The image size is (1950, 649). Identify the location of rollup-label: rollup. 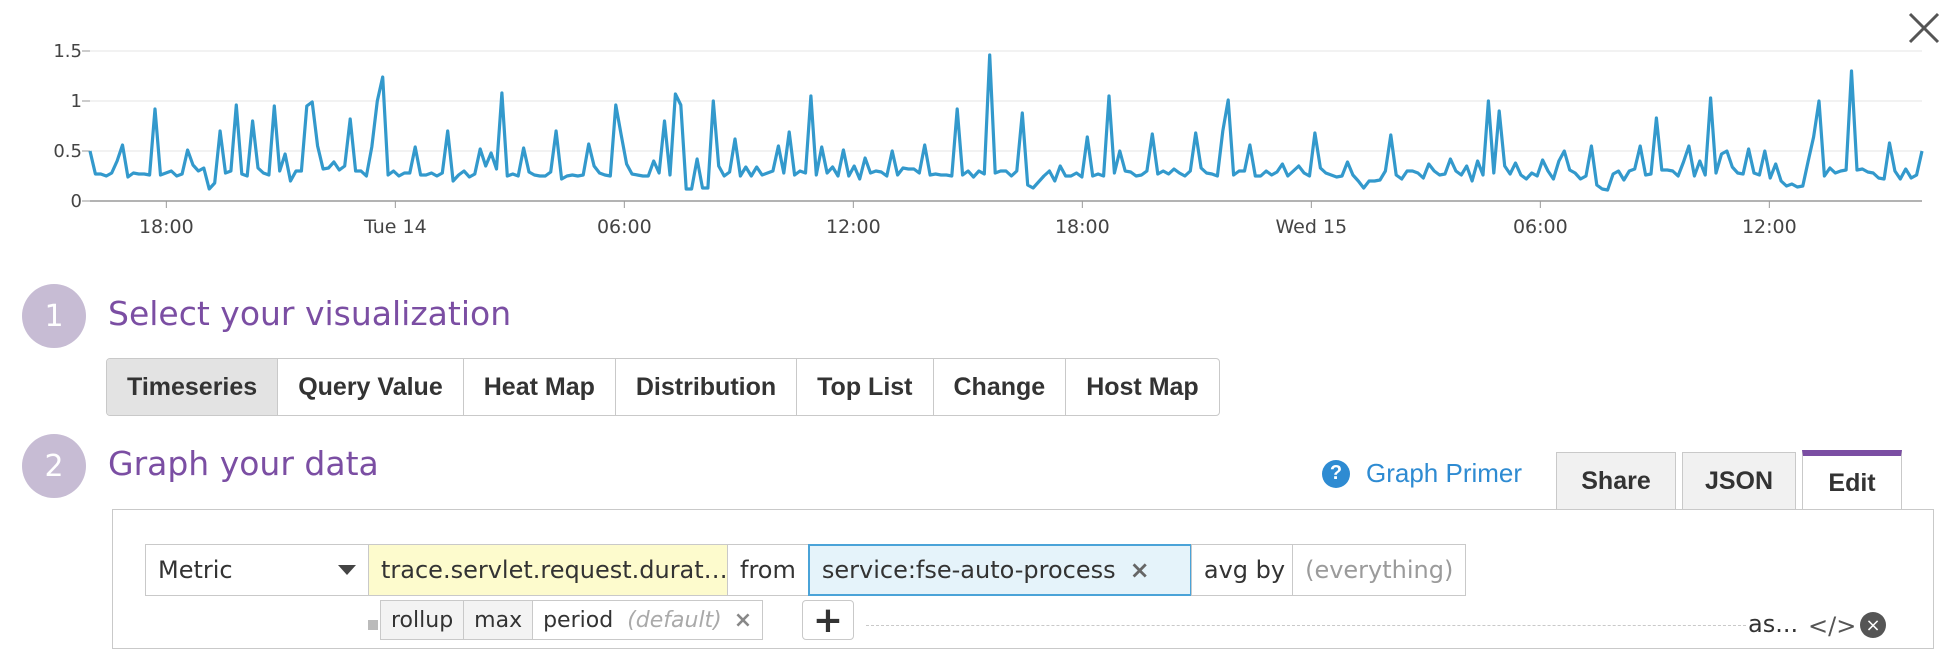
(422, 620).